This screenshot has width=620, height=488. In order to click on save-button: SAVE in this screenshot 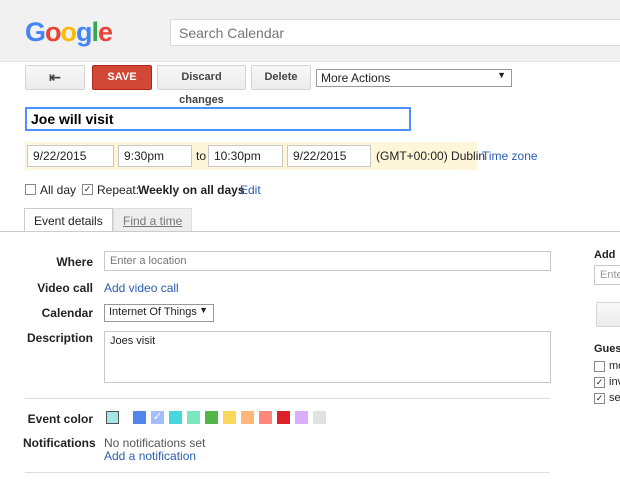, I will do `click(122, 77)`.